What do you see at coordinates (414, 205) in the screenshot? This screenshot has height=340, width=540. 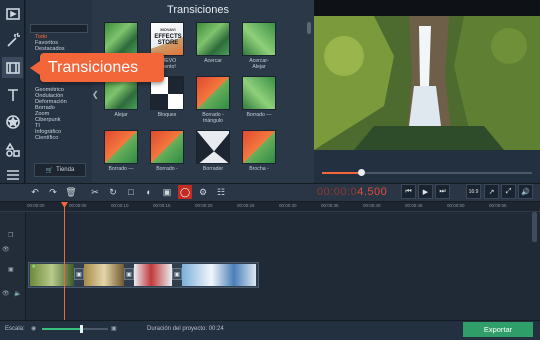 I see `ruler-tick: 00:00:45` at bounding box center [414, 205].